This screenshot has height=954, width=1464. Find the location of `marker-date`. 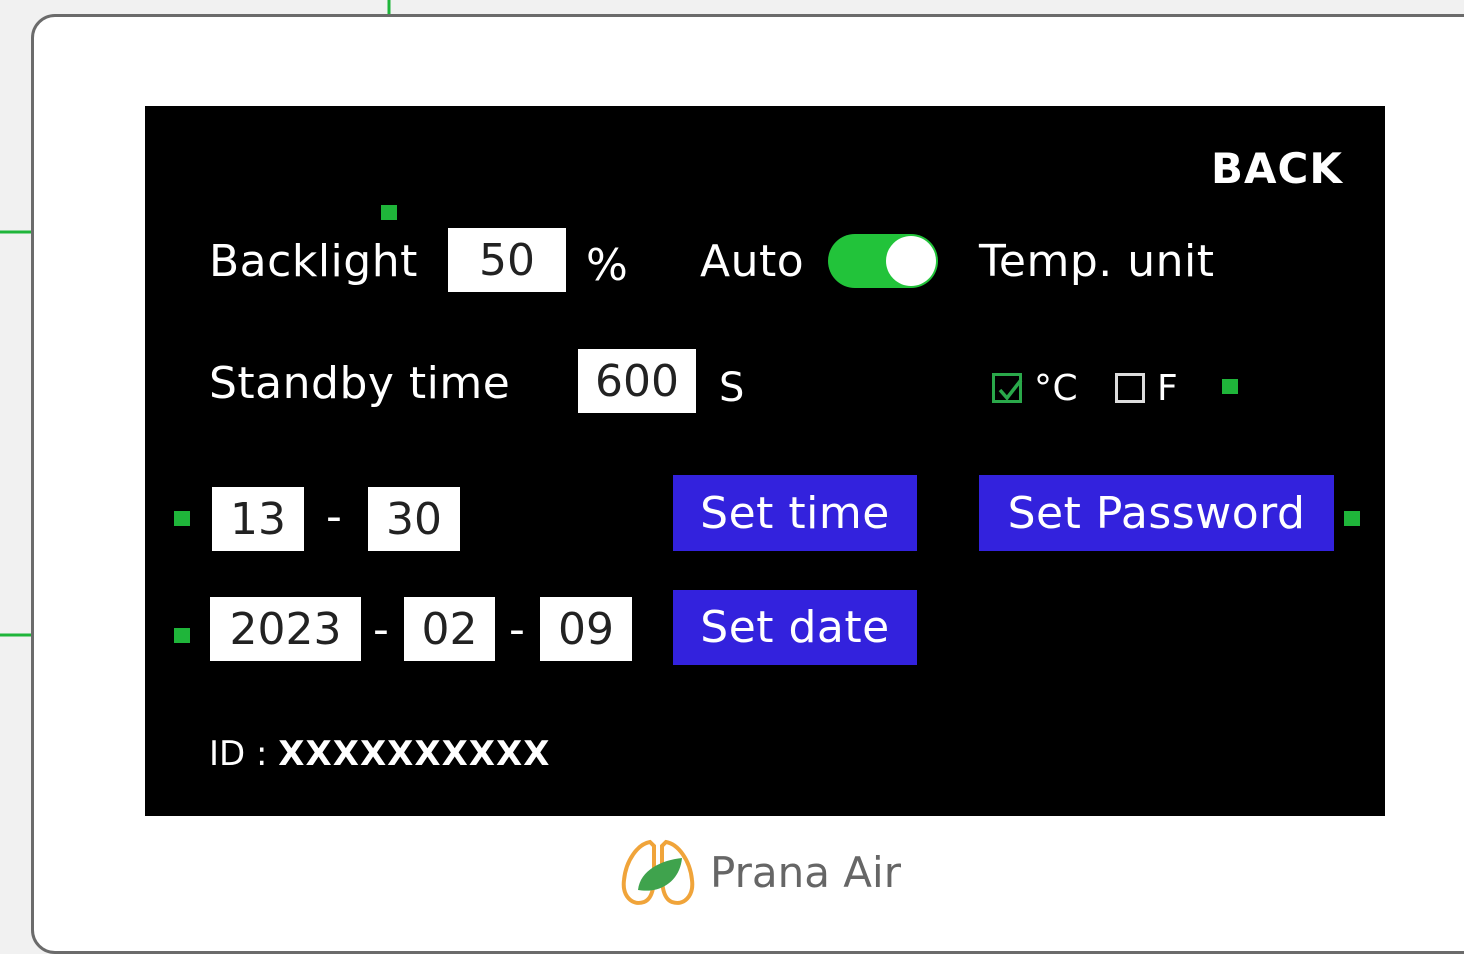

marker-date is located at coordinates (182, 635).